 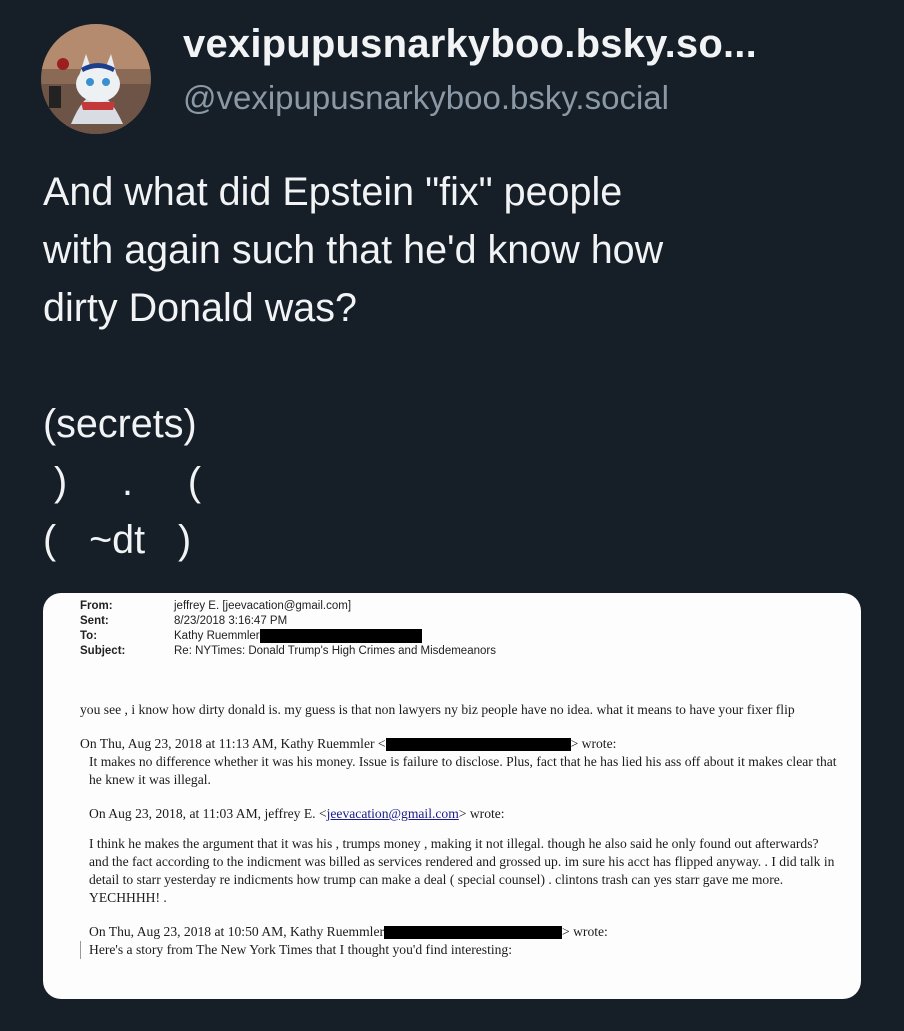 I want to click on email-to-label: To:, so click(x=89, y=636).